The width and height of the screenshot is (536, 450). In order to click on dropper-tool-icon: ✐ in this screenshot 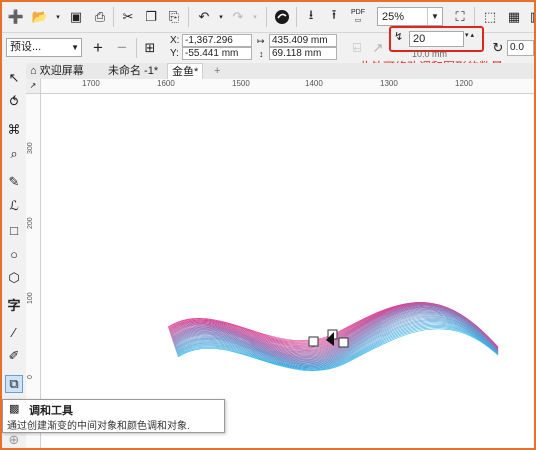, I will do `click(14, 356)`.